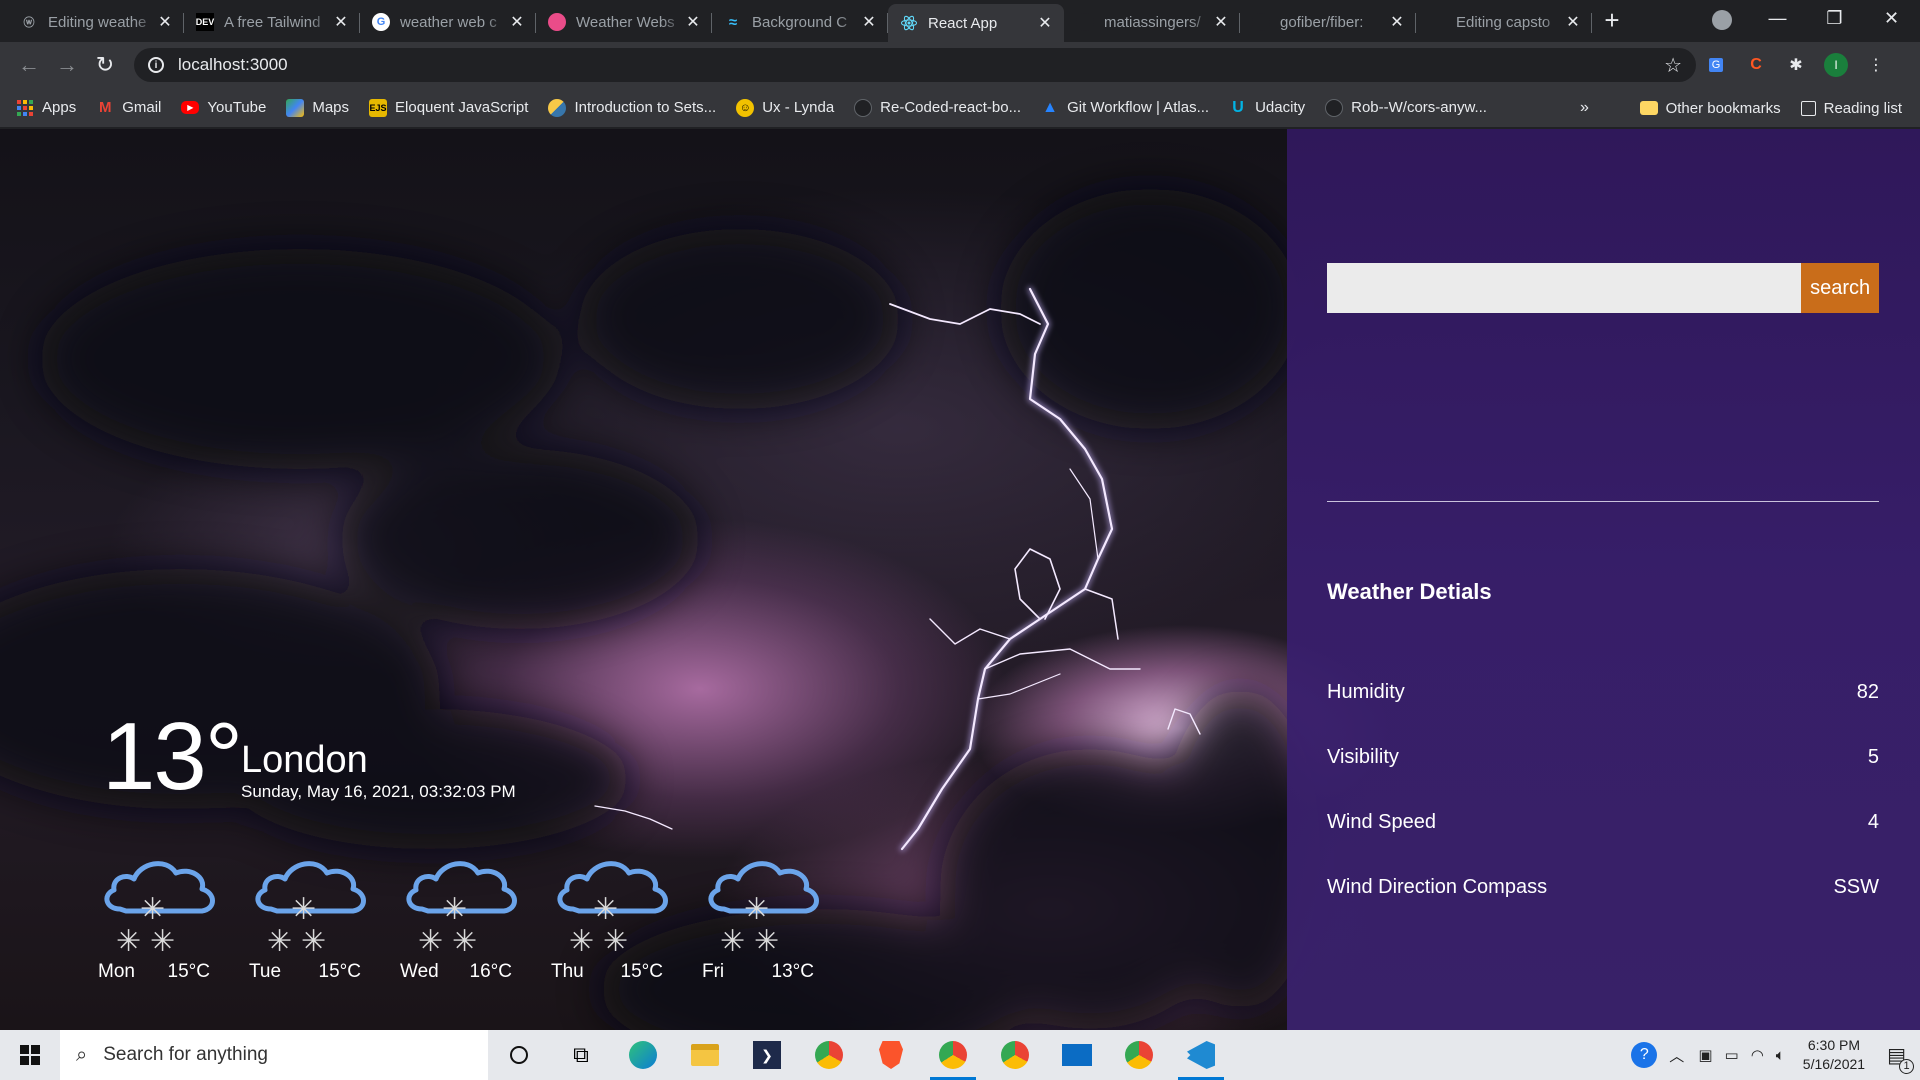 The height and width of the screenshot is (1080, 1920). Describe the element at coordinates (581, 1055) in the screenshot. I see `task-view-icon: ⧉` at that location.